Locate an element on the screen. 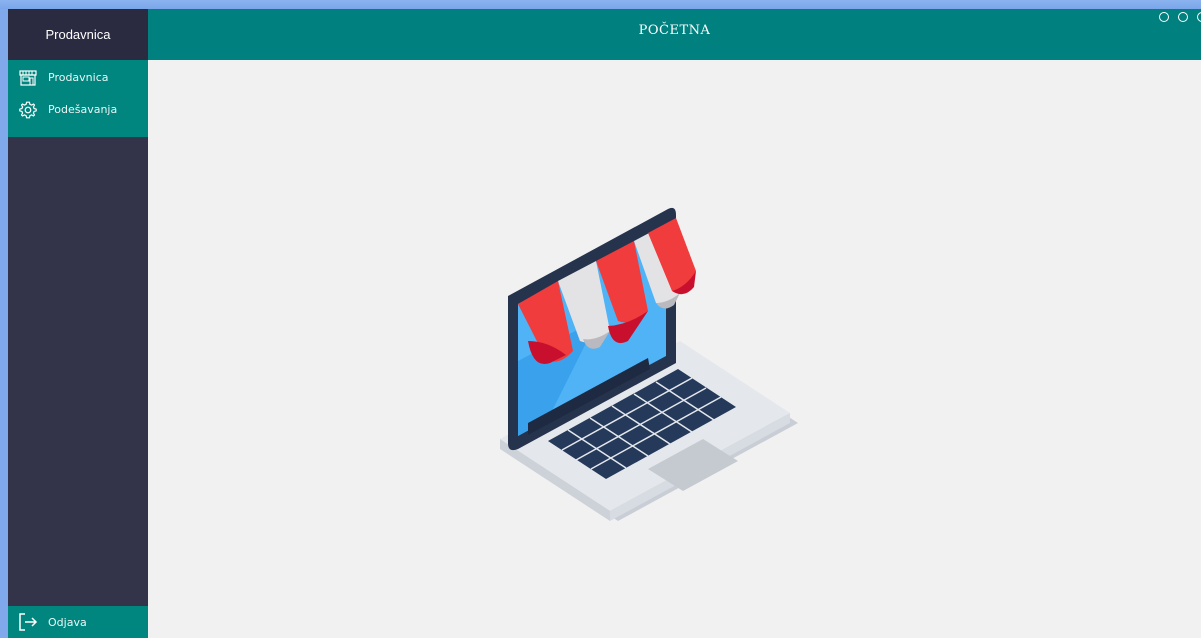 This screenshot has height=638, width=1201. laptop-shop-illustration is located at coordinates (648, 361).